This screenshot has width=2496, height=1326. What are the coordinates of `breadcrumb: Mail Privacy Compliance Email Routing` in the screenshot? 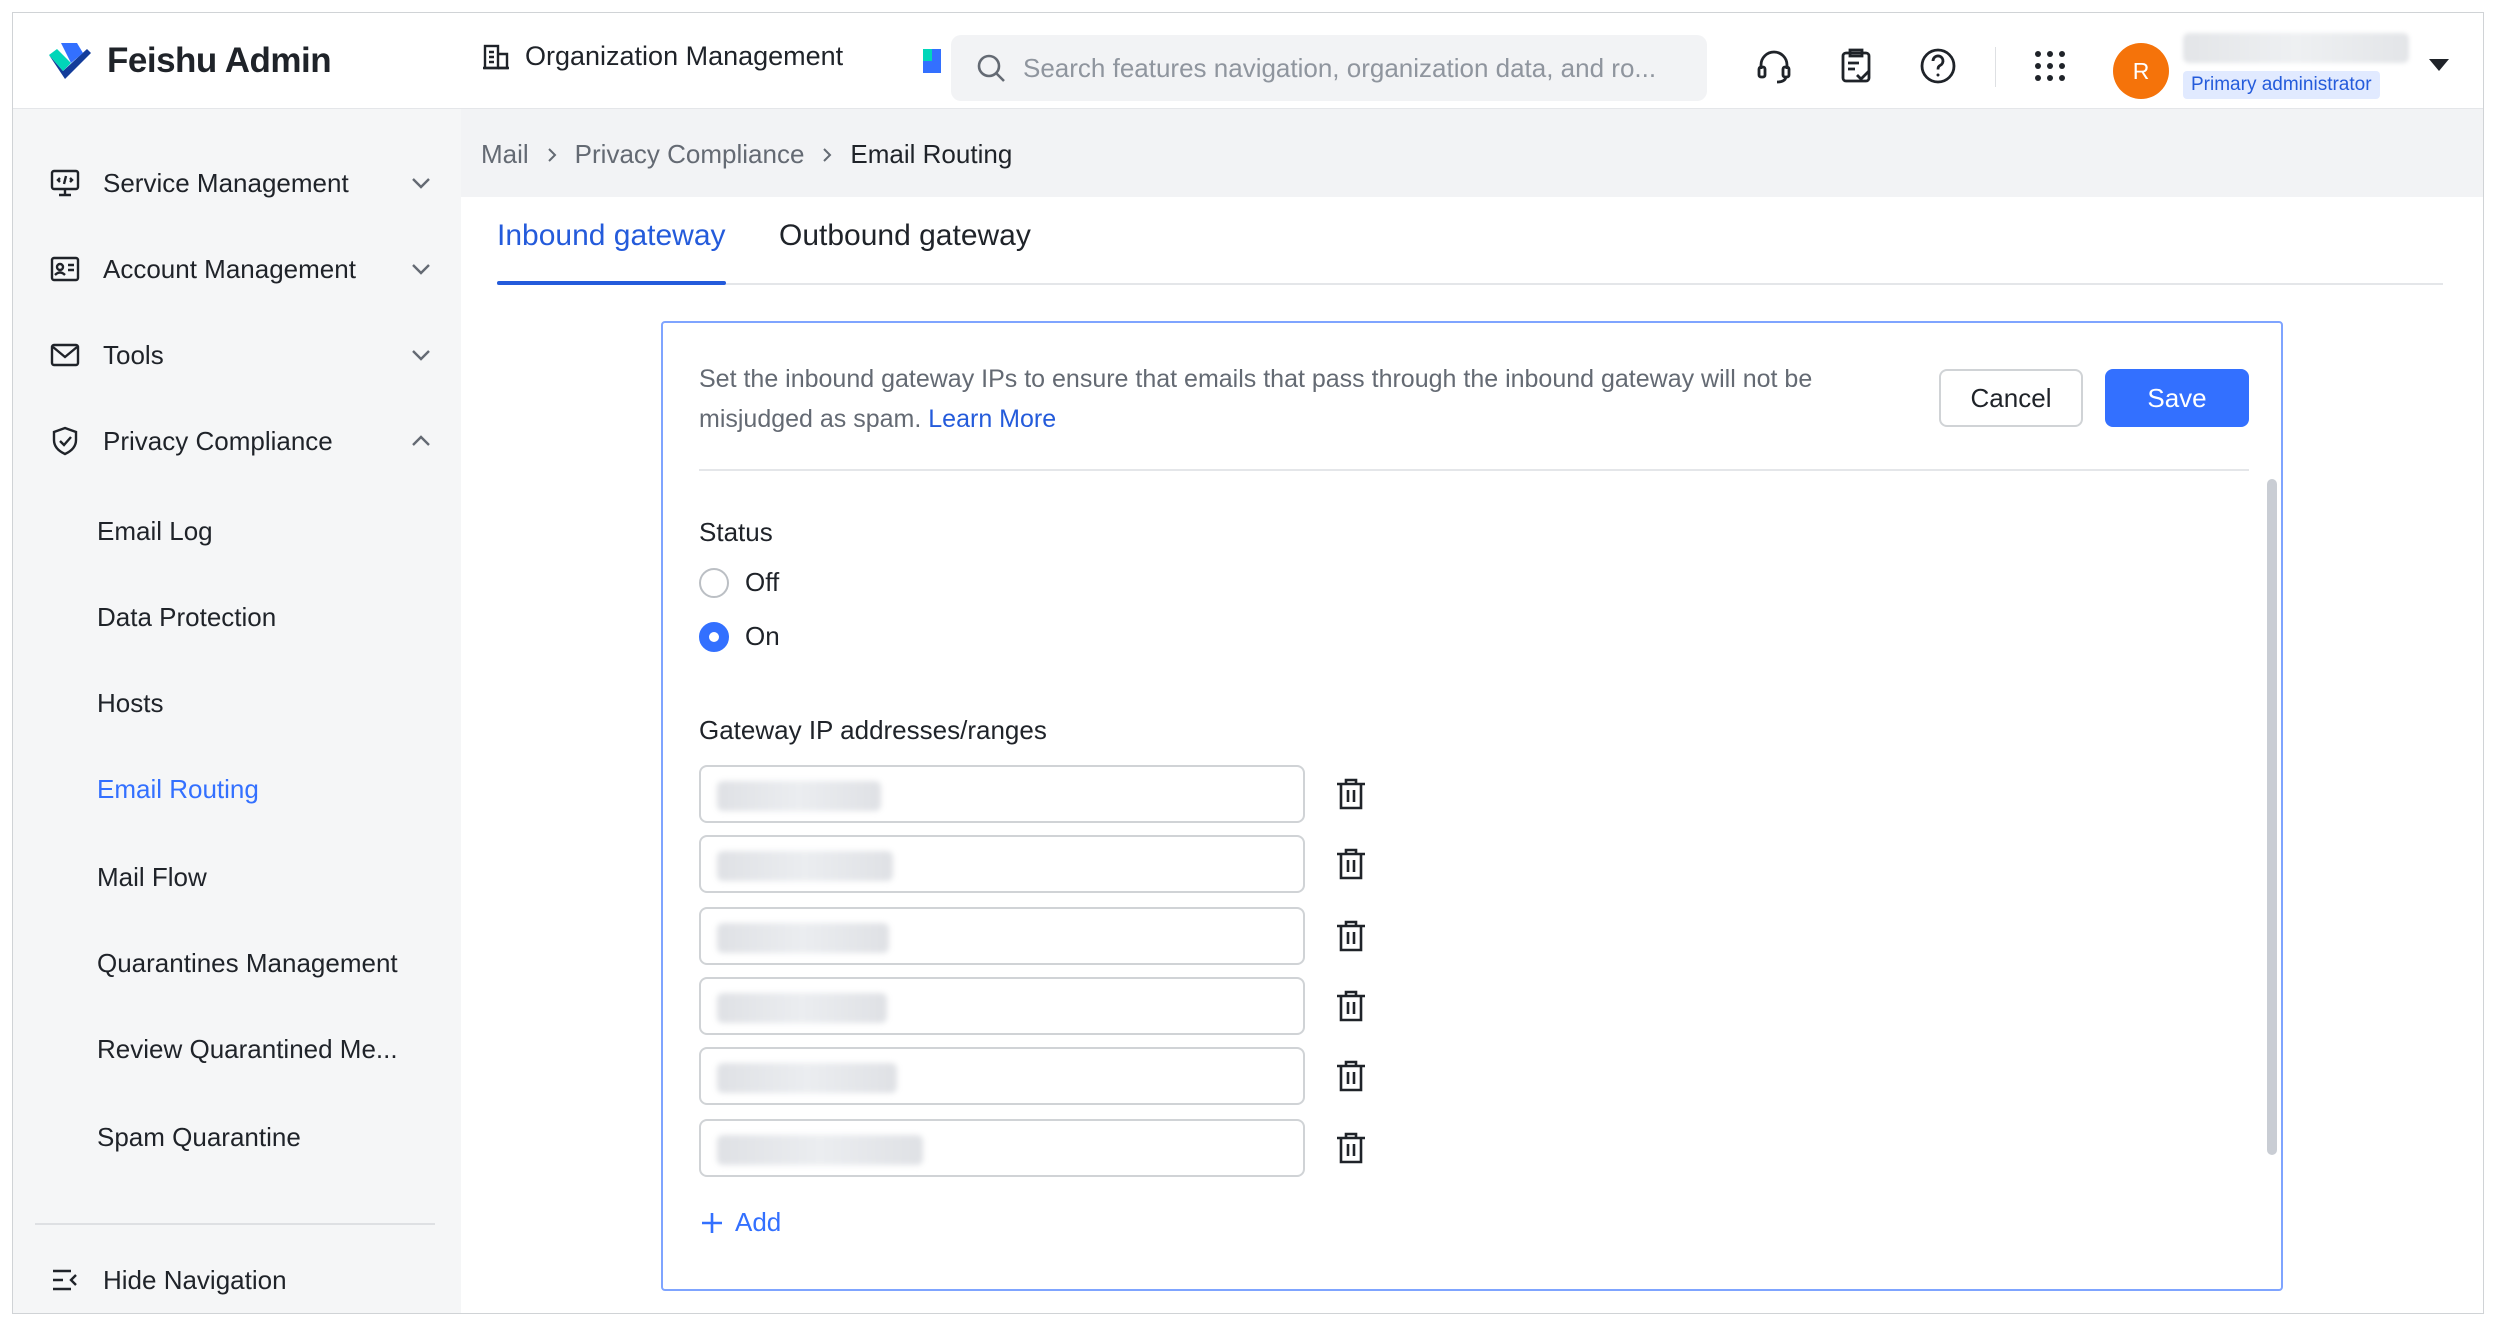 It's located at (746, 154).